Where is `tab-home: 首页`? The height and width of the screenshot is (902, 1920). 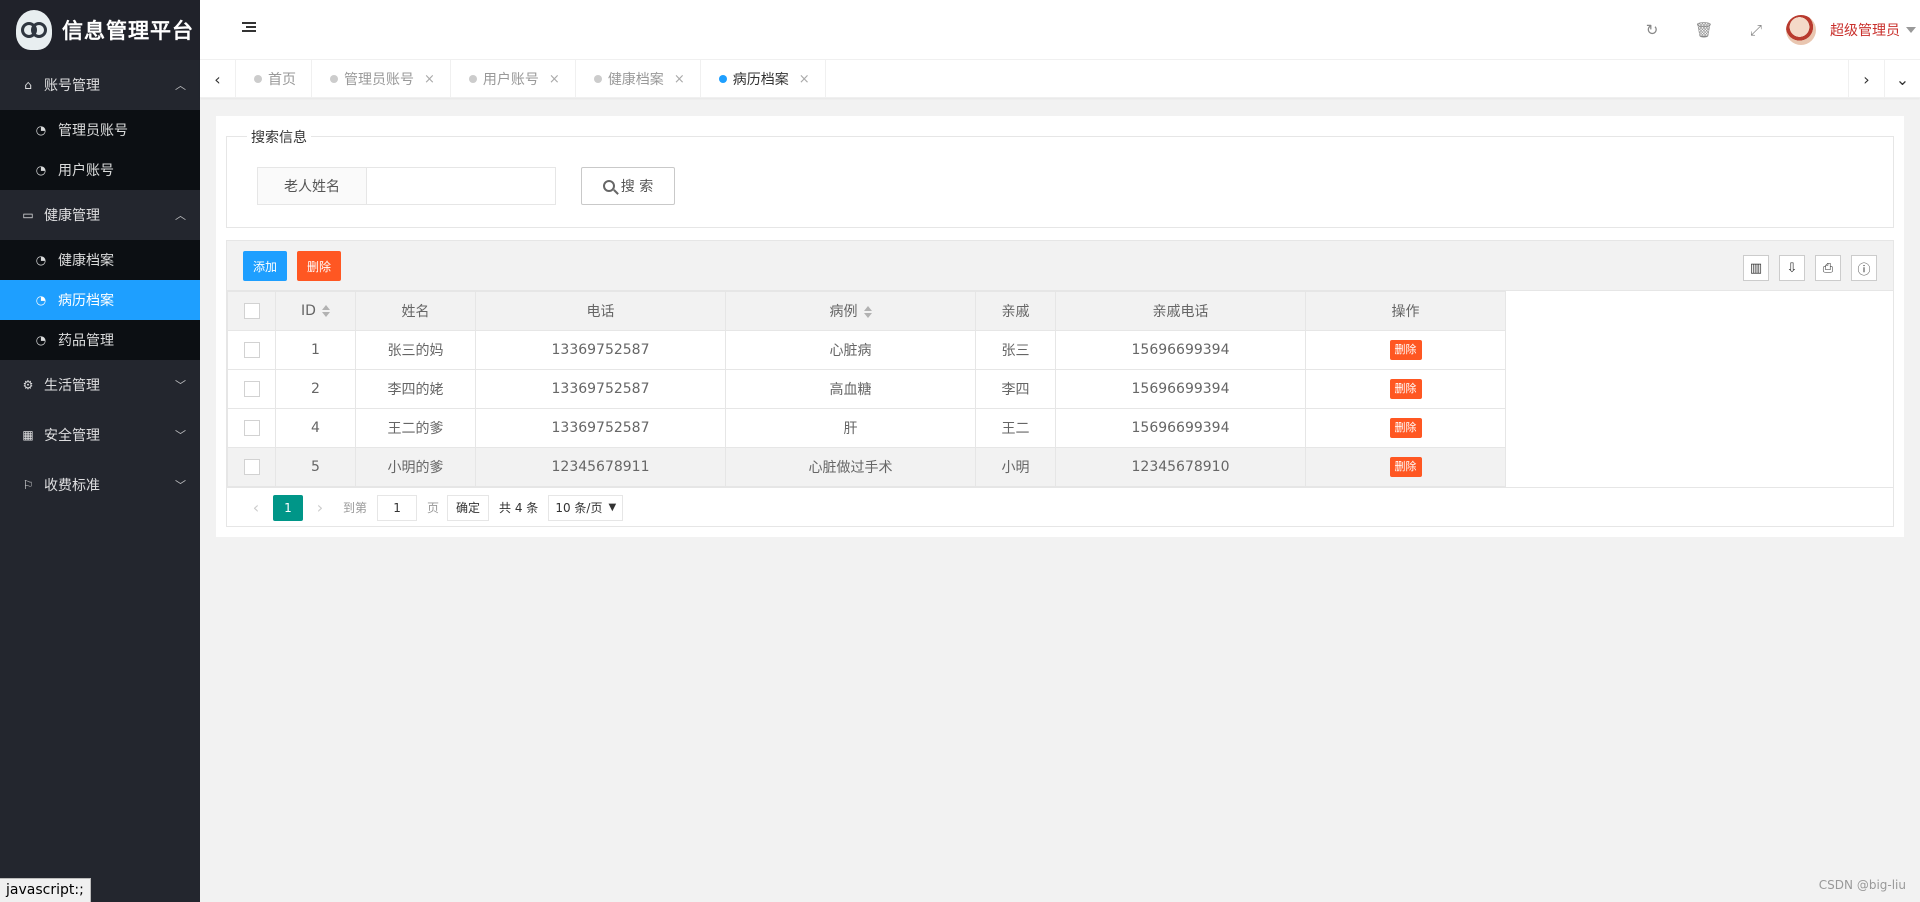
tab-home: 首页 is located at coordinates (274, 79).